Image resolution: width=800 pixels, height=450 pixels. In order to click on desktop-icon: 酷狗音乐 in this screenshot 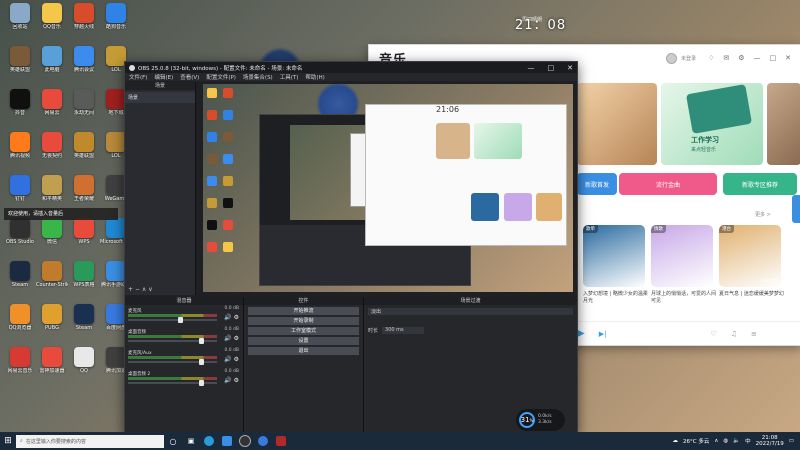, I will do `click(116, 16)`.